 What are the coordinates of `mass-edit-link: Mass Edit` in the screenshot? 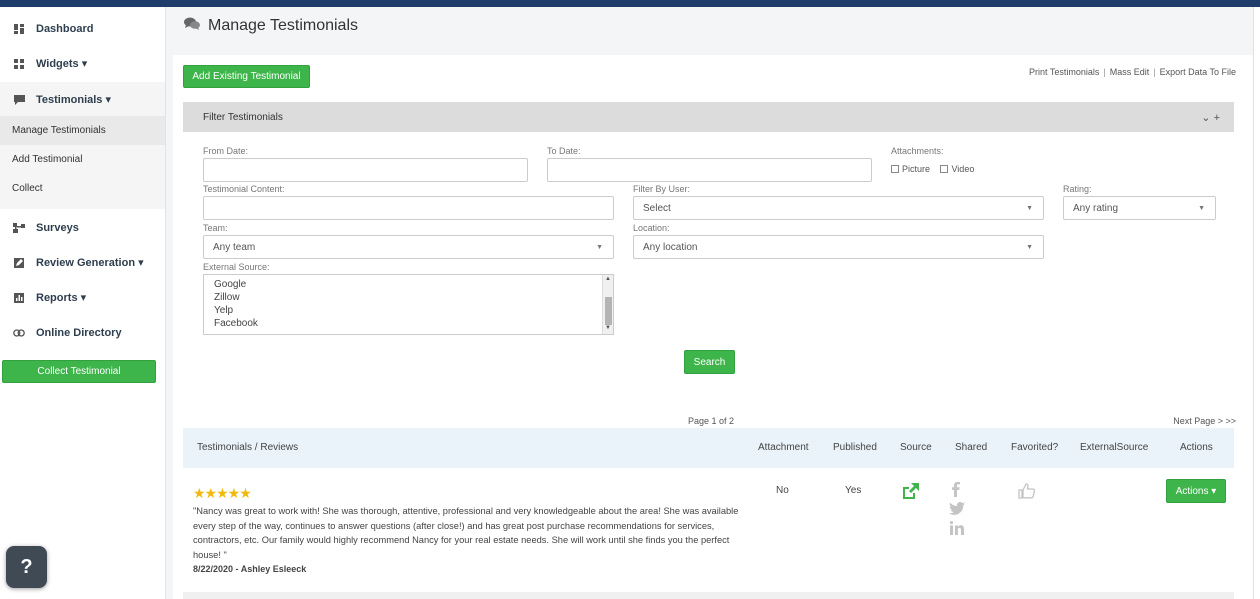 It's located at (1130, 72).